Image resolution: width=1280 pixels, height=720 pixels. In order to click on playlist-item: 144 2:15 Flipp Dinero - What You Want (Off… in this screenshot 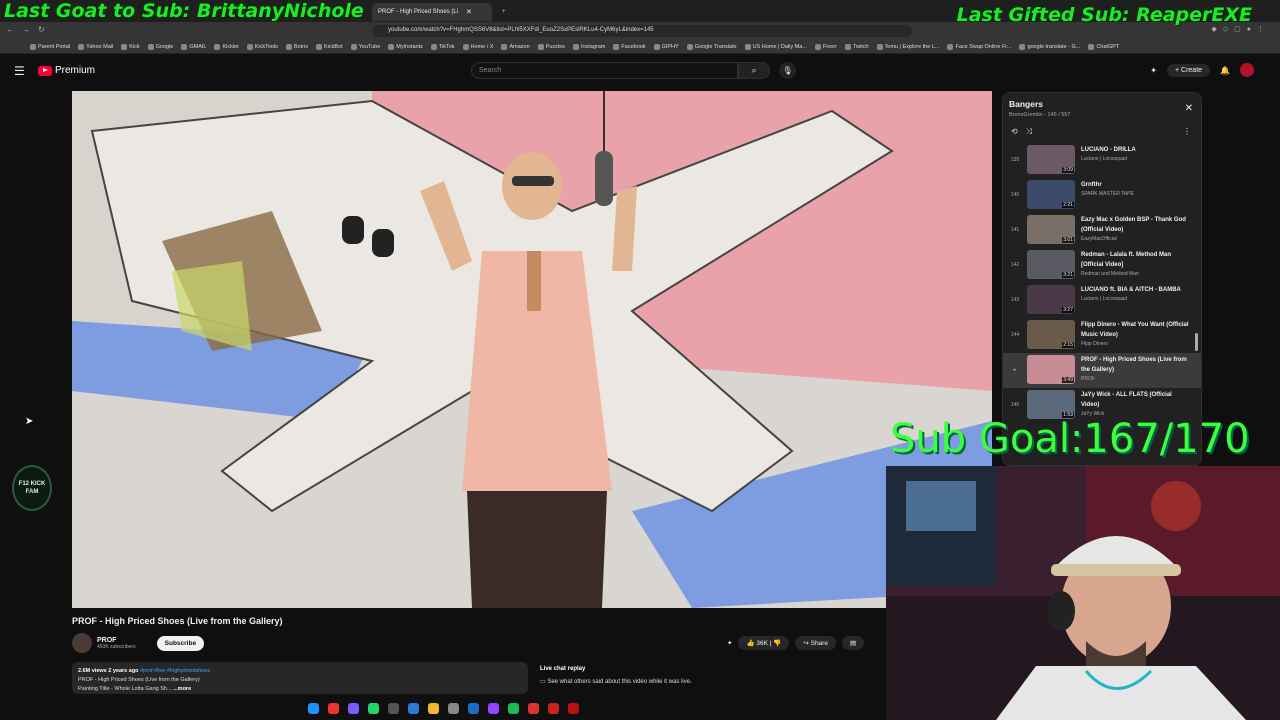, I will do `click(1102, 335)`.